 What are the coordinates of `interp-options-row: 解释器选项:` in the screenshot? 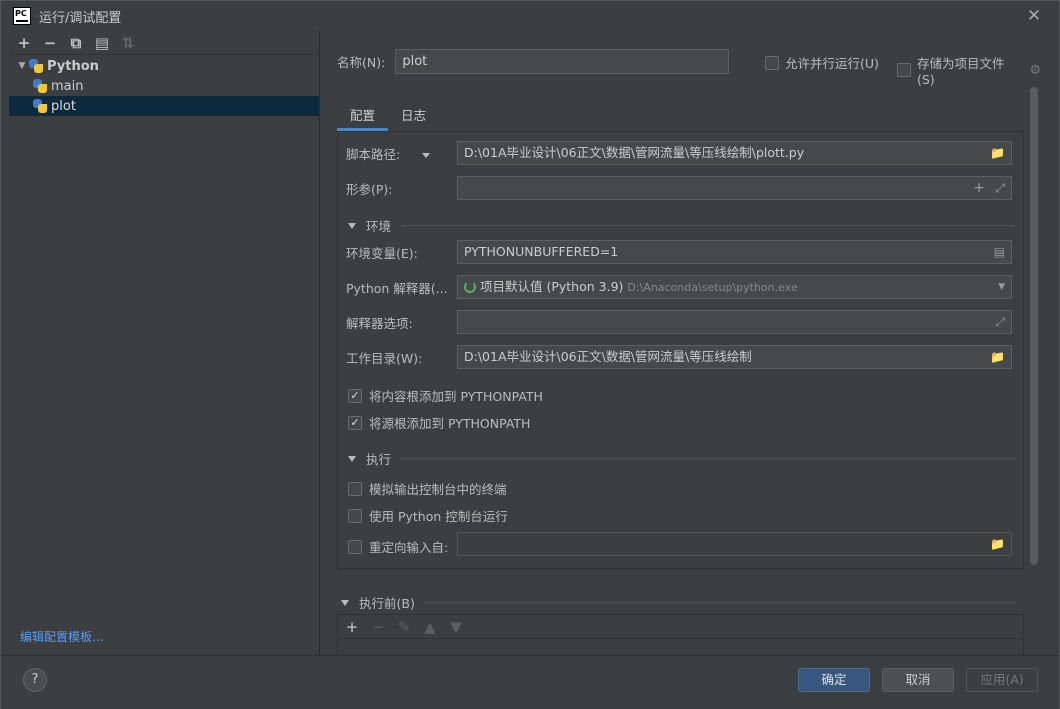 It's located at (401, 322).